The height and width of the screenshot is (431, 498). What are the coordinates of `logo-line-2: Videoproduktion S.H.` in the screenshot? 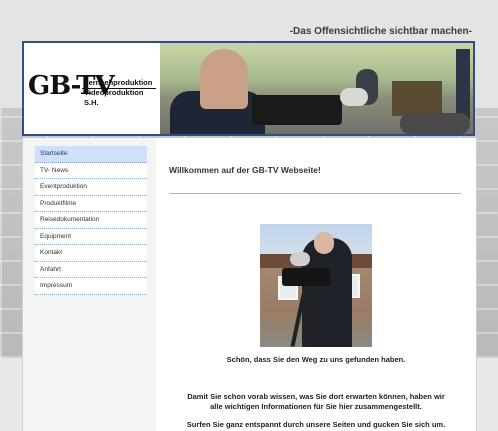 It's located at (114, 97).